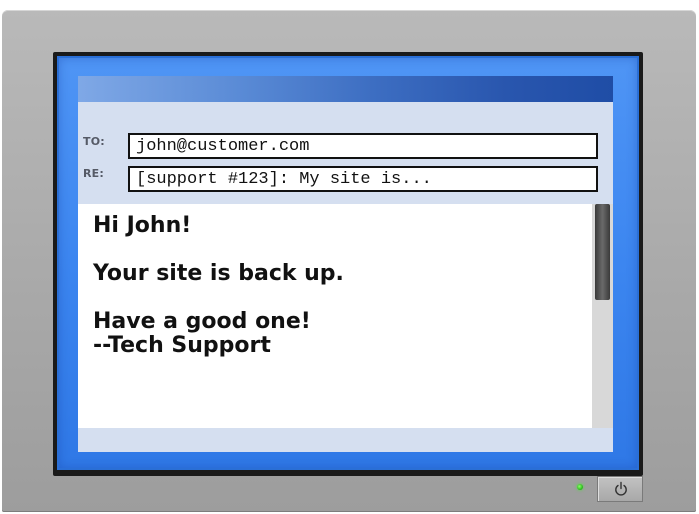 The width and height of the screenshot is (699, 514). Describe the element at coordinates (345, 89) in the screenshot. I see `window-title-bar` at that location.